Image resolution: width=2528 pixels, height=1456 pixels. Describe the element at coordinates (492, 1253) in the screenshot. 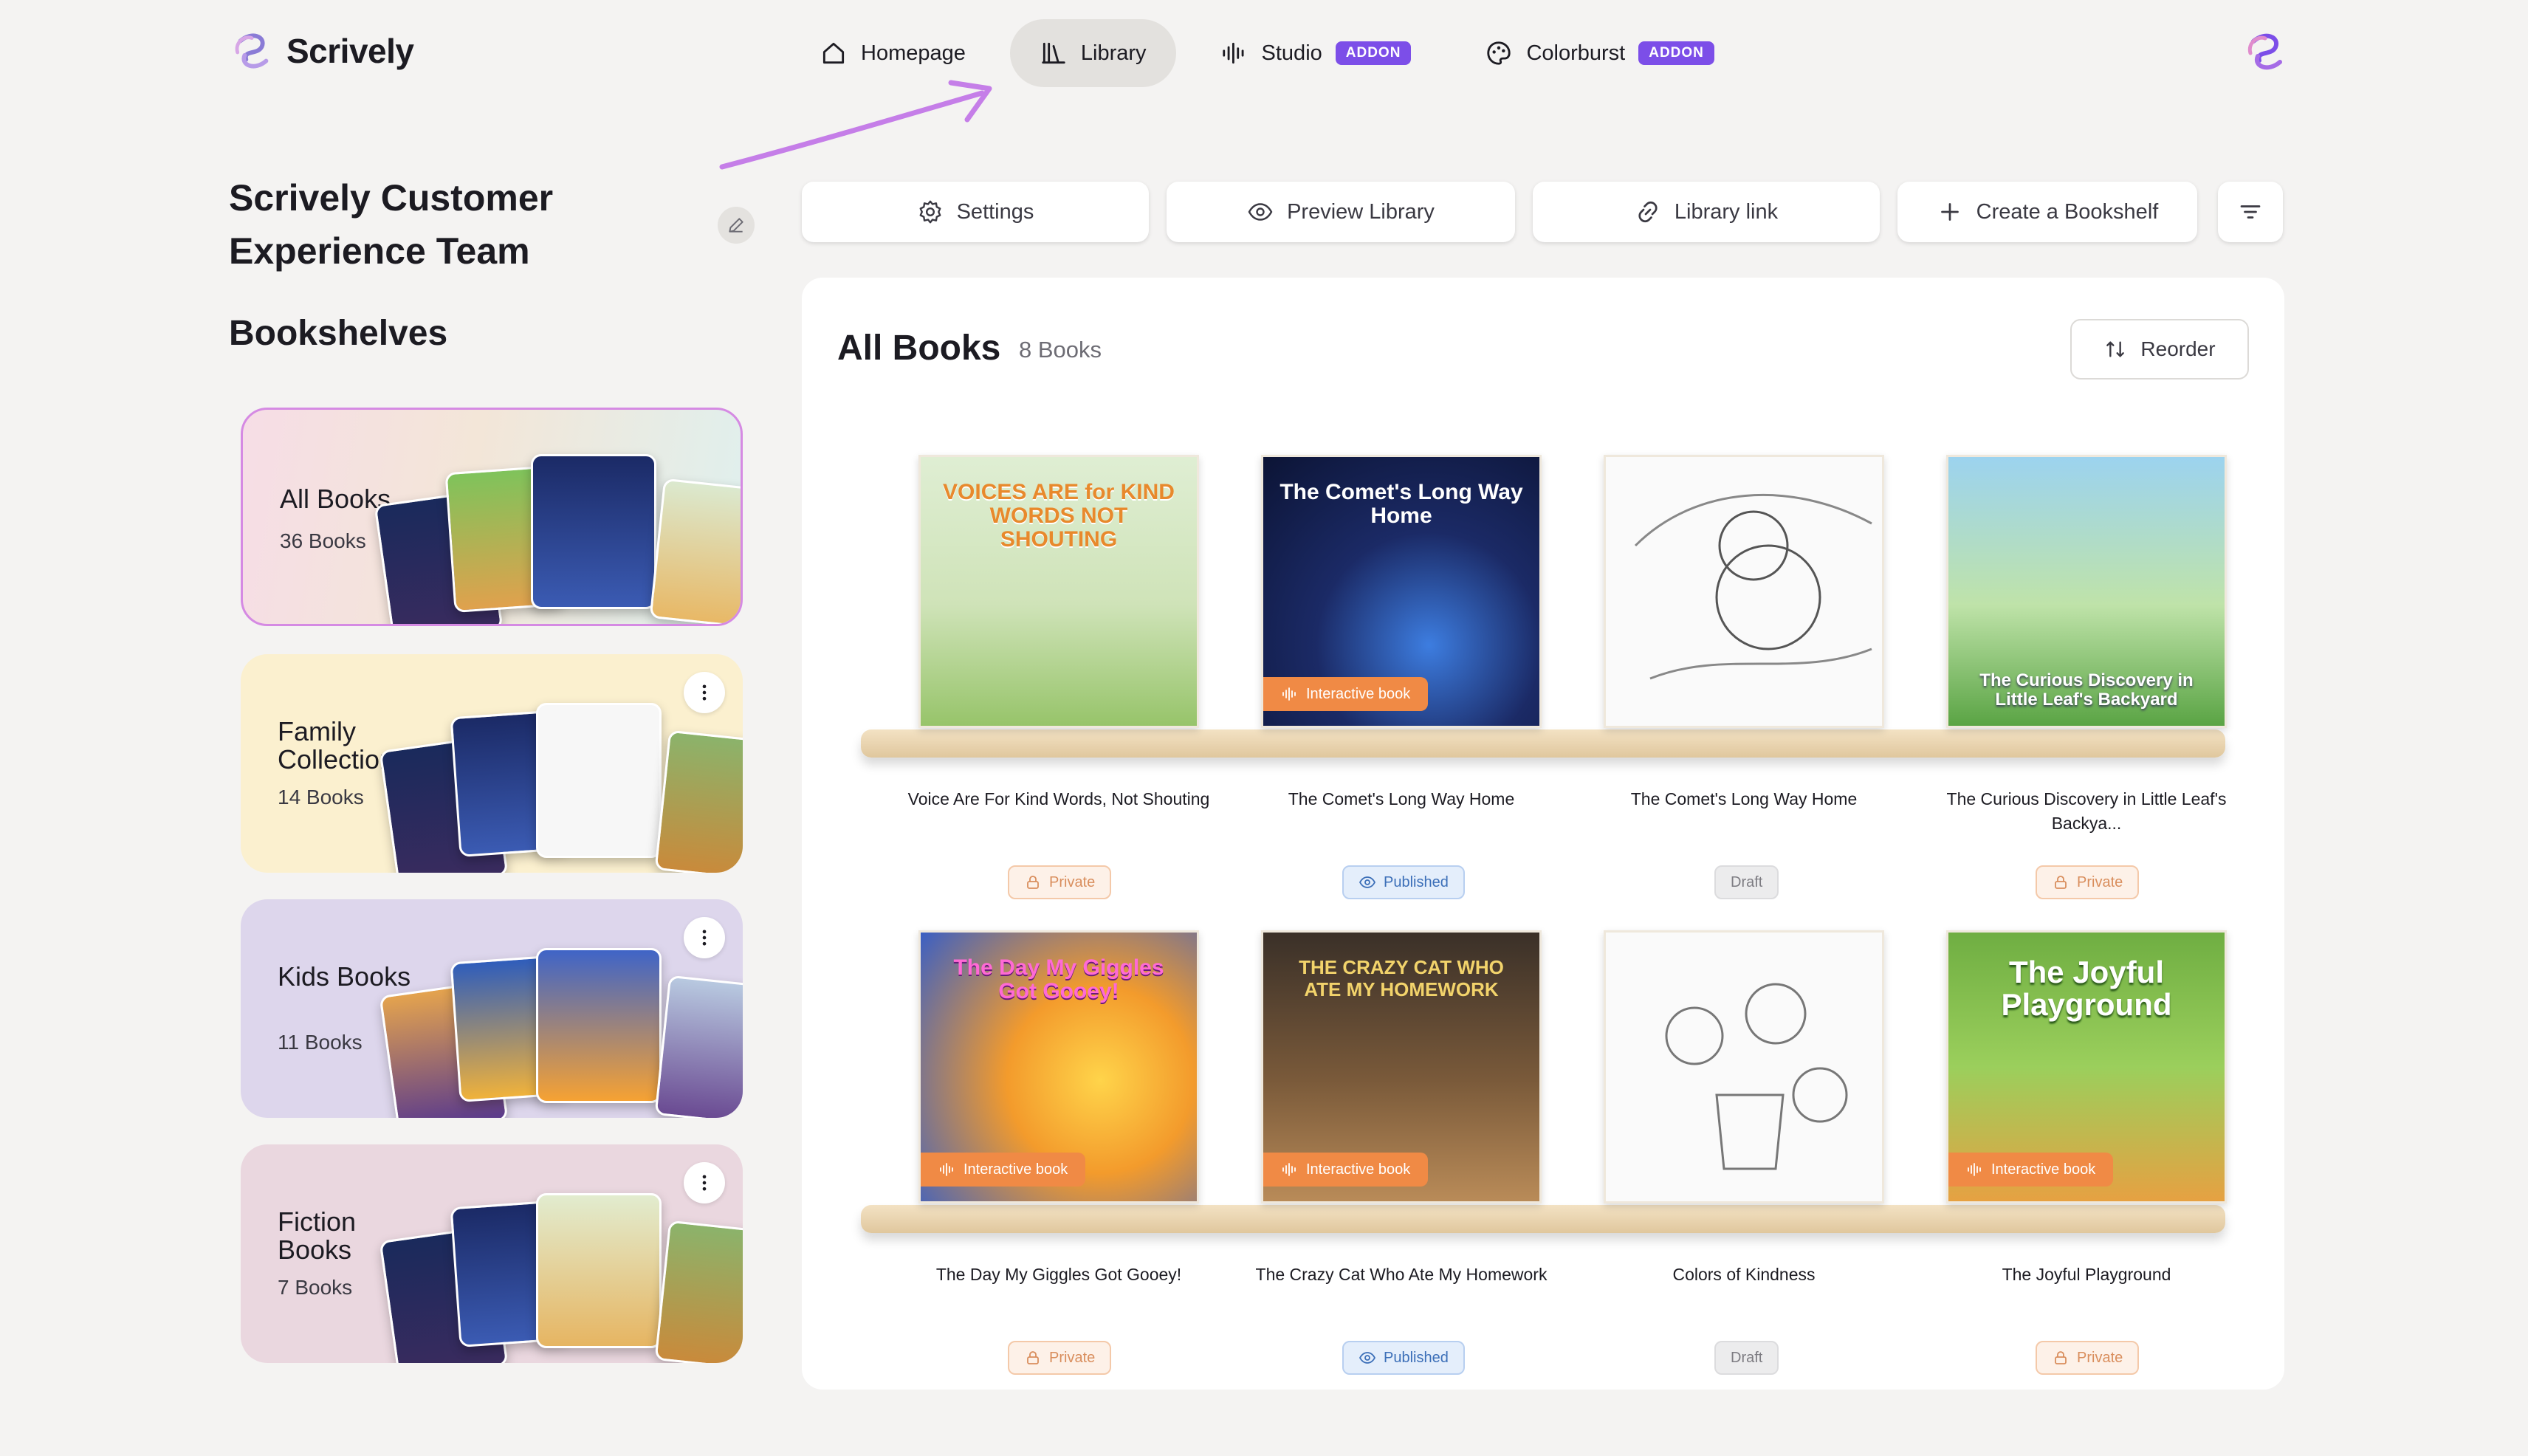

I see `bookshelf-fiction-books: Fiction Books 7 Books` at that location.